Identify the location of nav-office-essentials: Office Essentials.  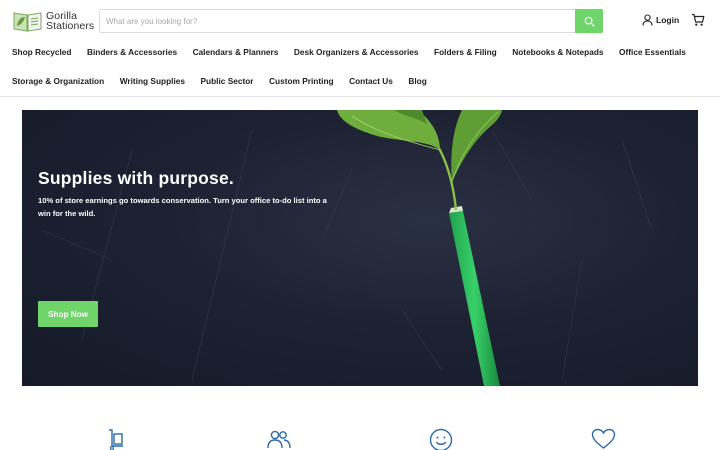
(652, 52).